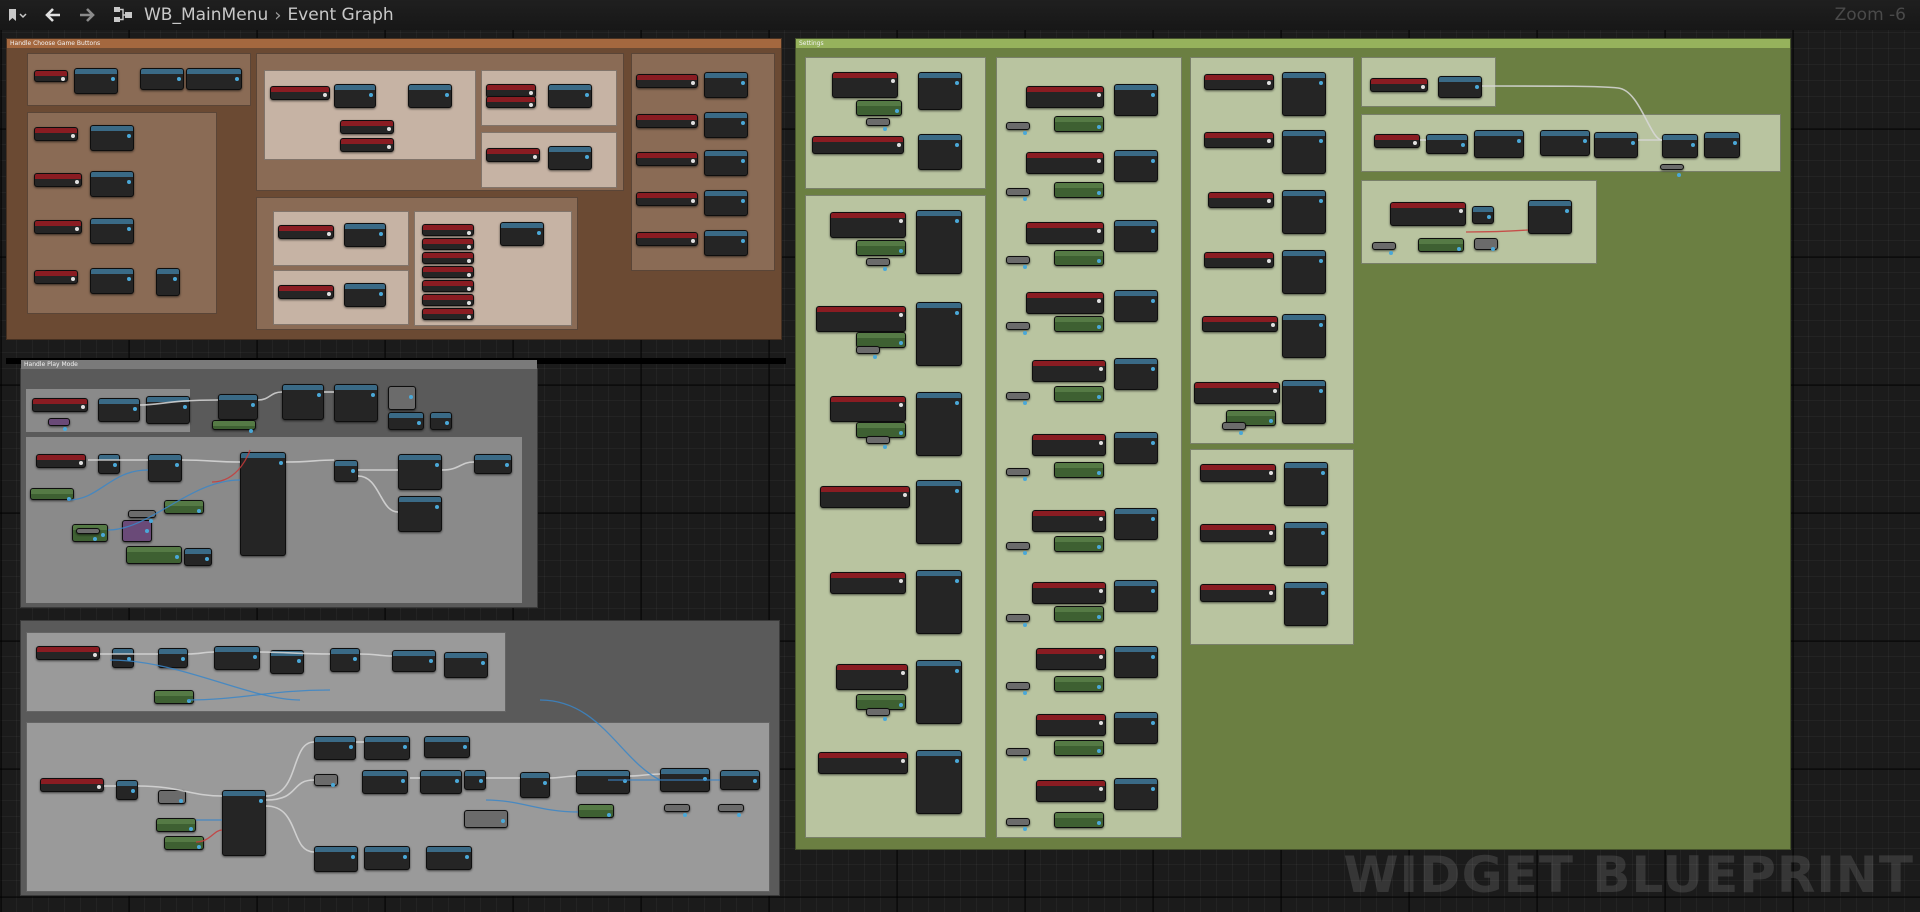 This screenshot has height=912, width=1920. Describe the element at coordinates (87, 15) in the screenshot. I see `arrow-right-icon` at that location.